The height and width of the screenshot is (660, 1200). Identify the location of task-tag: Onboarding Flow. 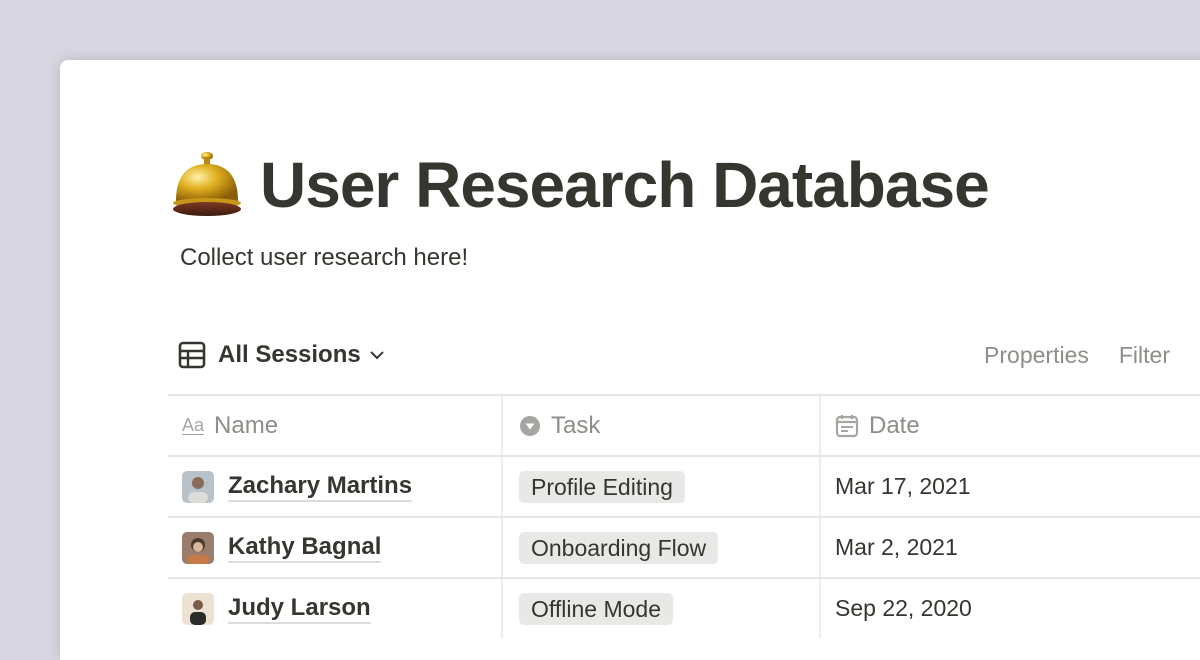
(619, 547).